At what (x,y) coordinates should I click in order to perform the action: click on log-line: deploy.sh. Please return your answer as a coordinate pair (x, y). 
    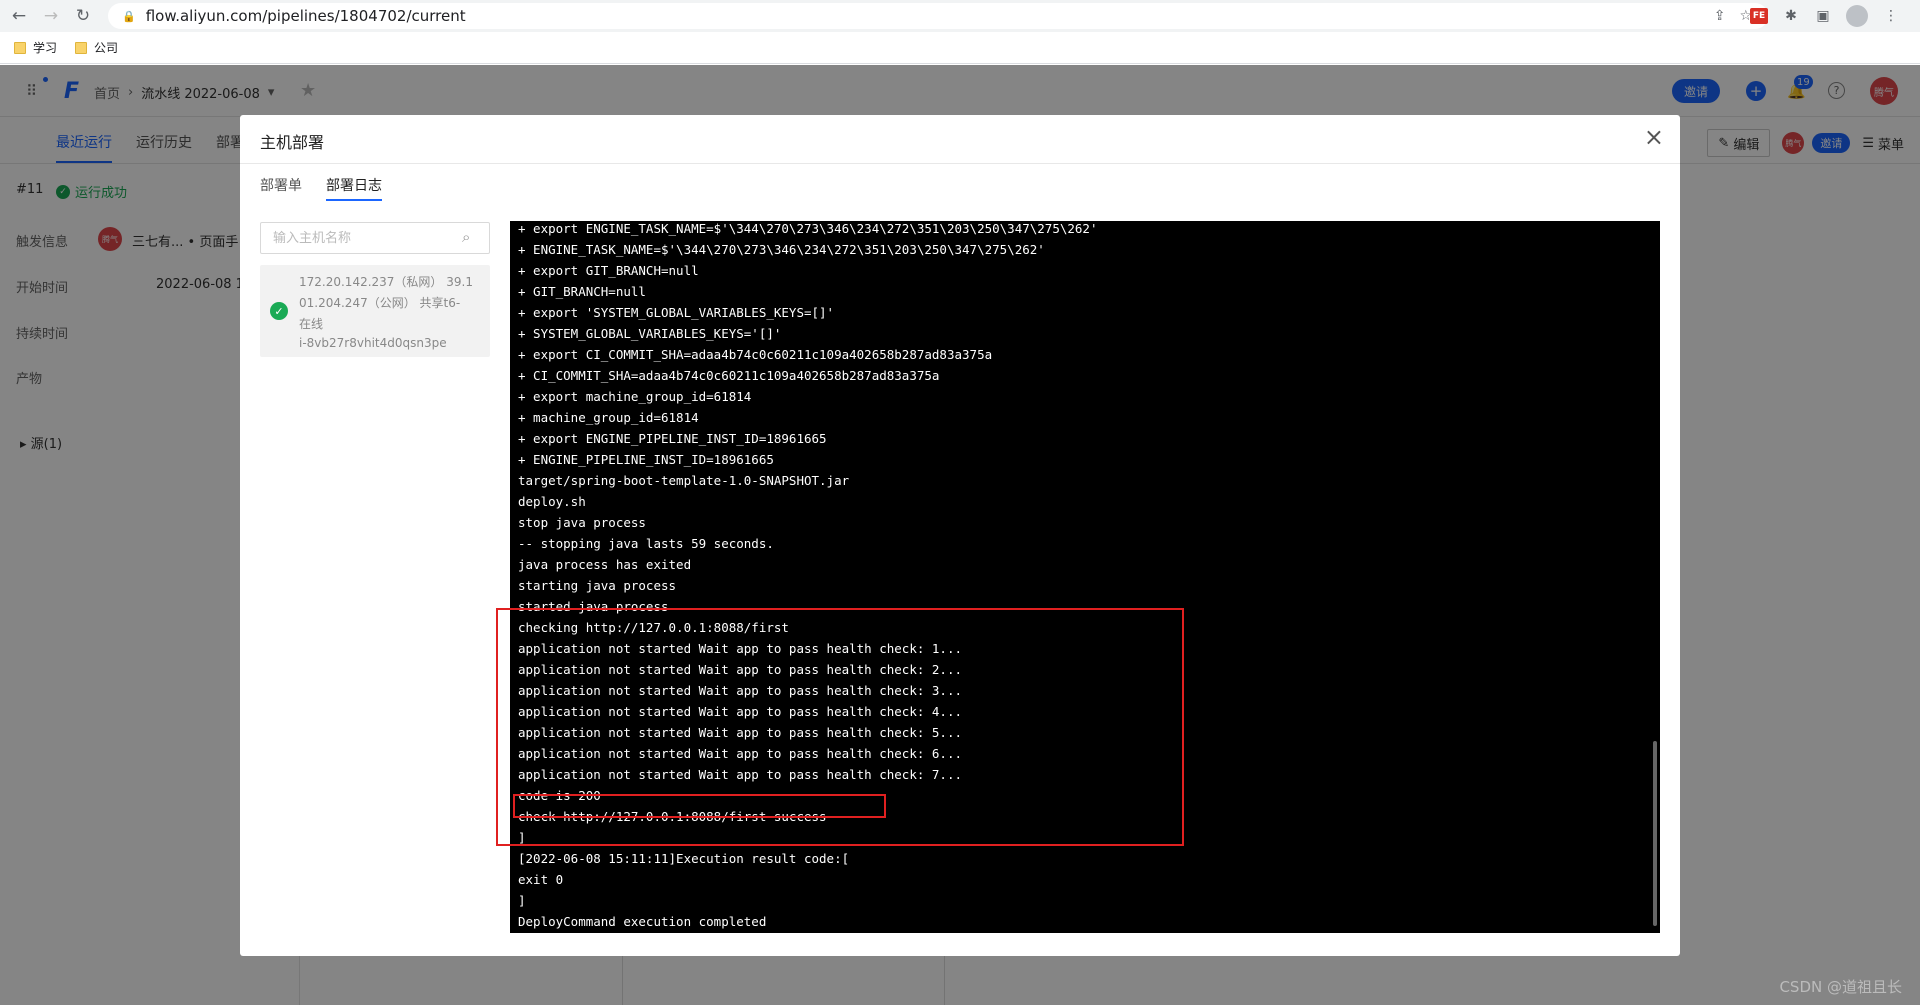
    Looking at the image, I should click on (552, 501).